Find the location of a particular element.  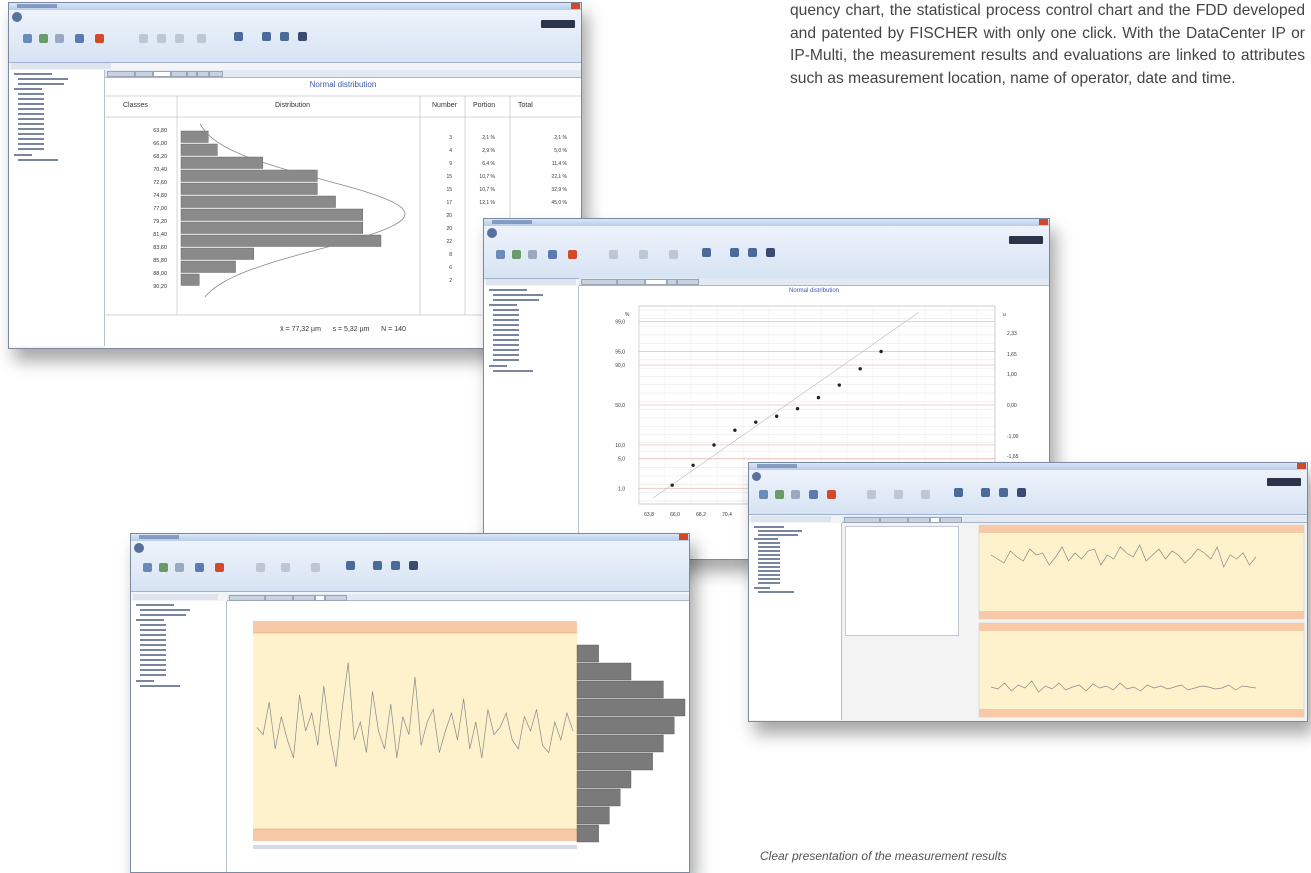

spc-panel is located at coordinates (1074, 622).